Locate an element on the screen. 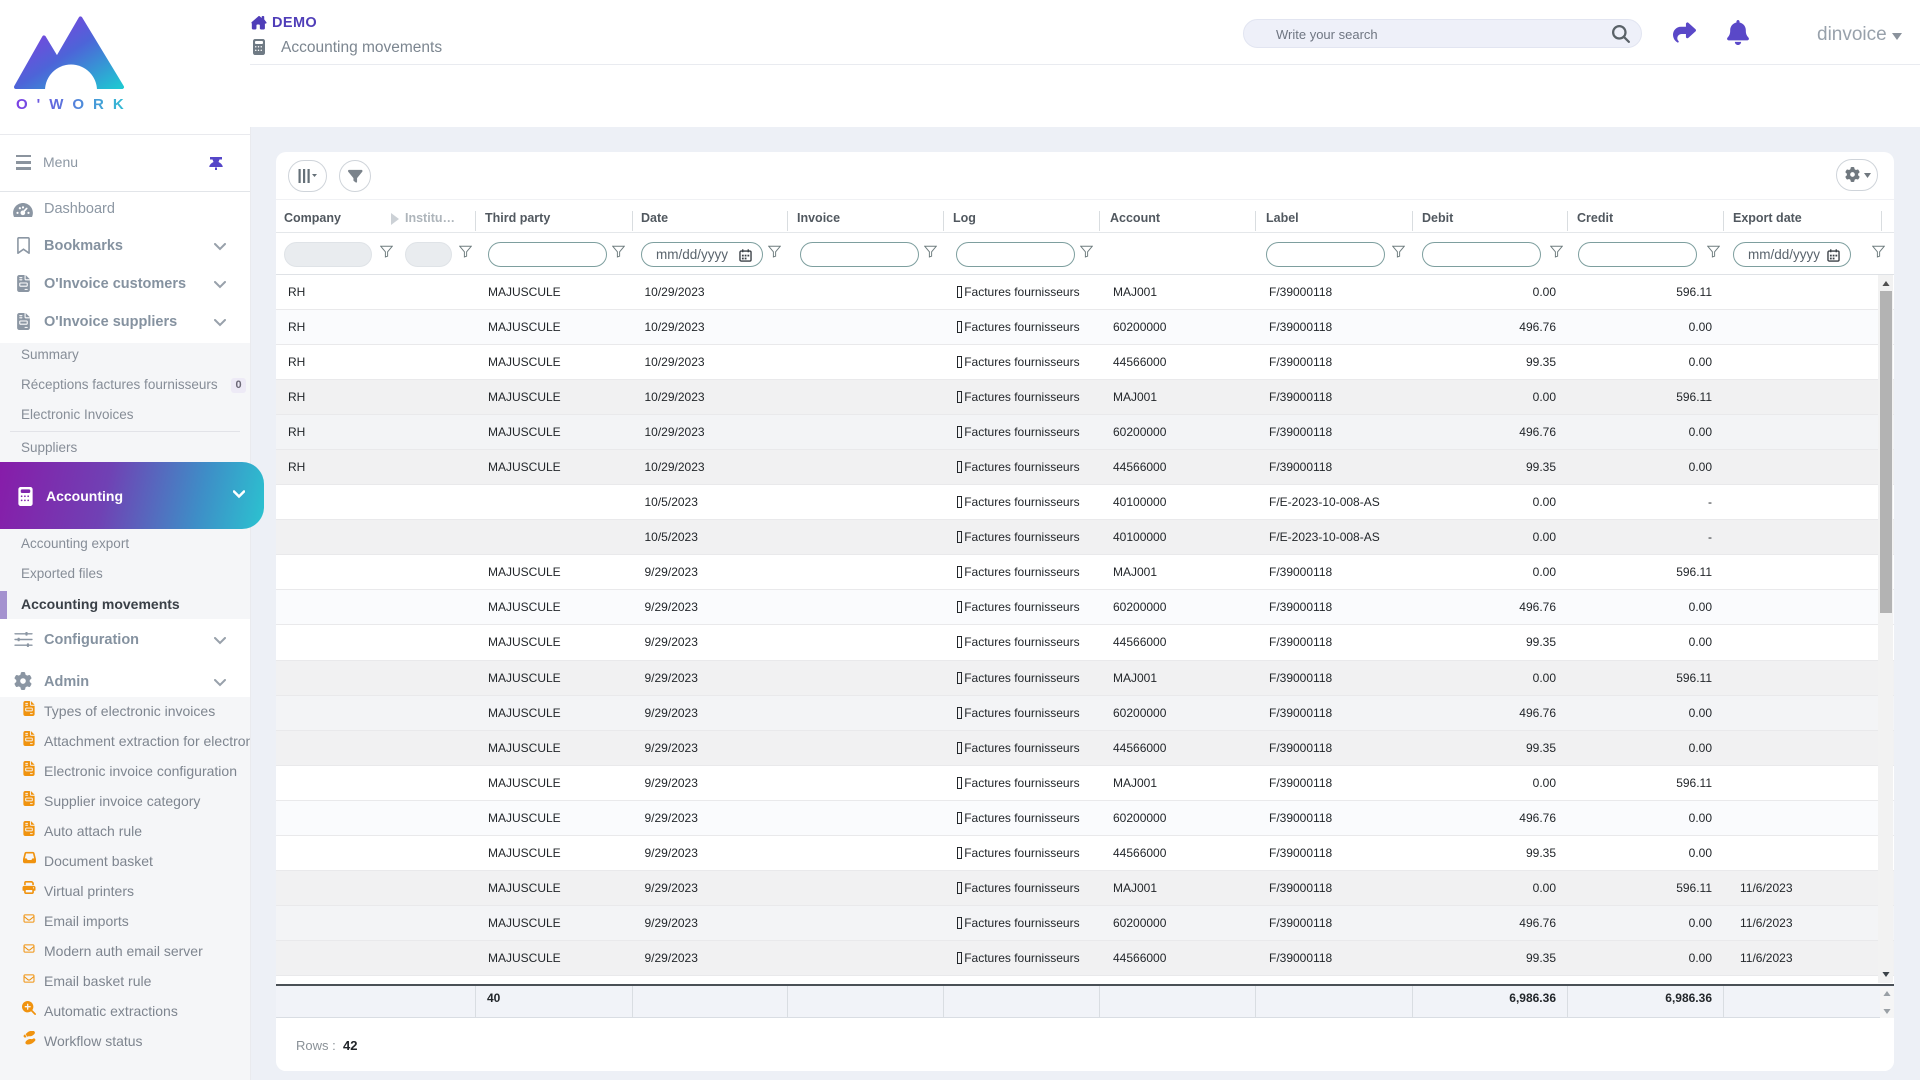 This screenshot has height=1080, width=1920. svg-text: O'WORK is located at coordinates (72, 104).